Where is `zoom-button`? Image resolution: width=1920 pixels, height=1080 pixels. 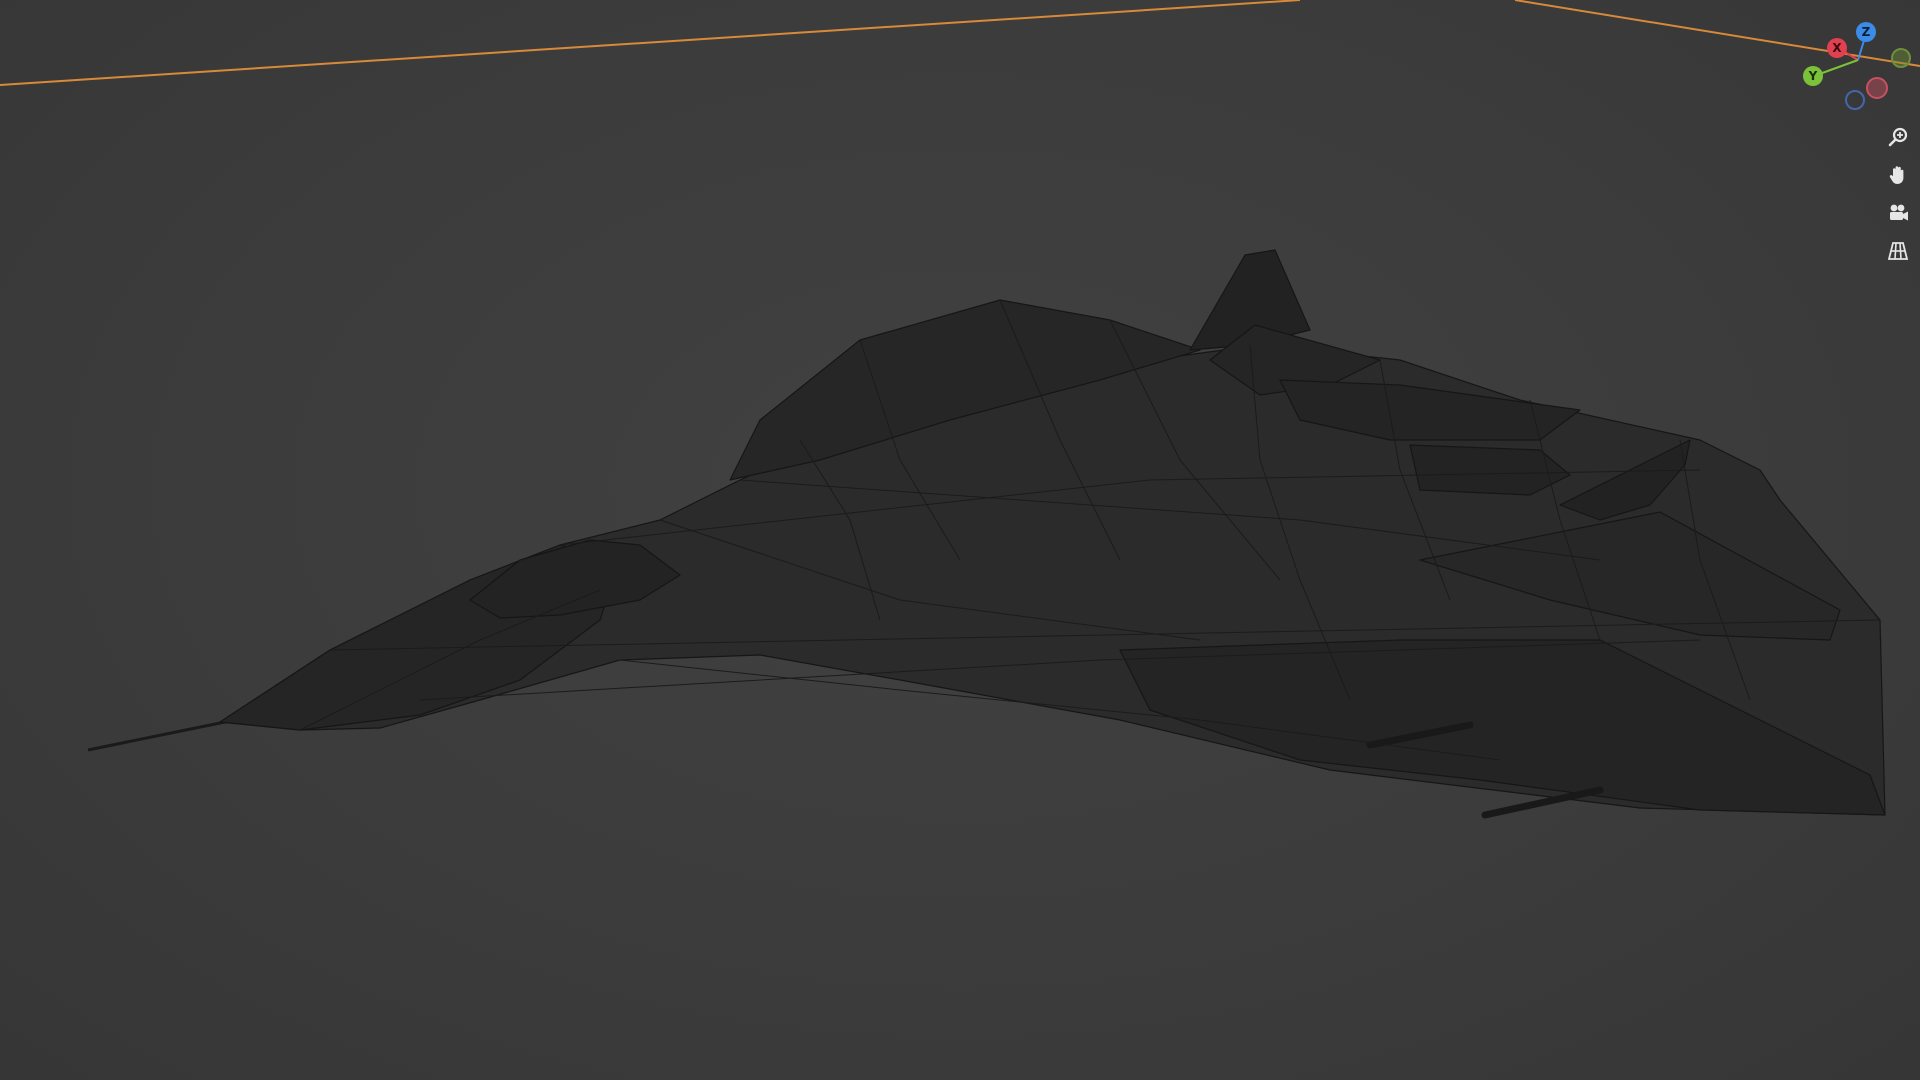 zoom-button is located at coordinates (1898, 137).